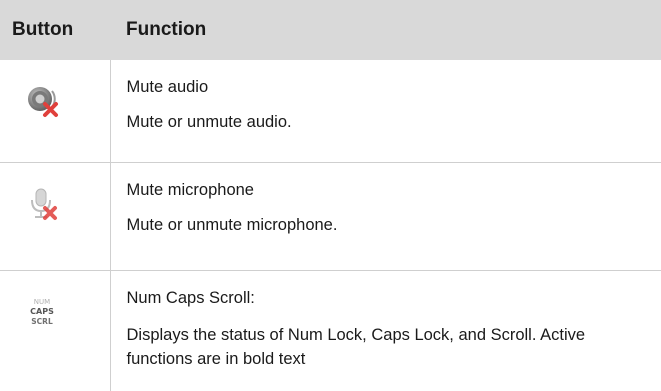  Describe the element at coordinates (394, 87) in the screenshot. I see `function-title: Mute audio` at that location.